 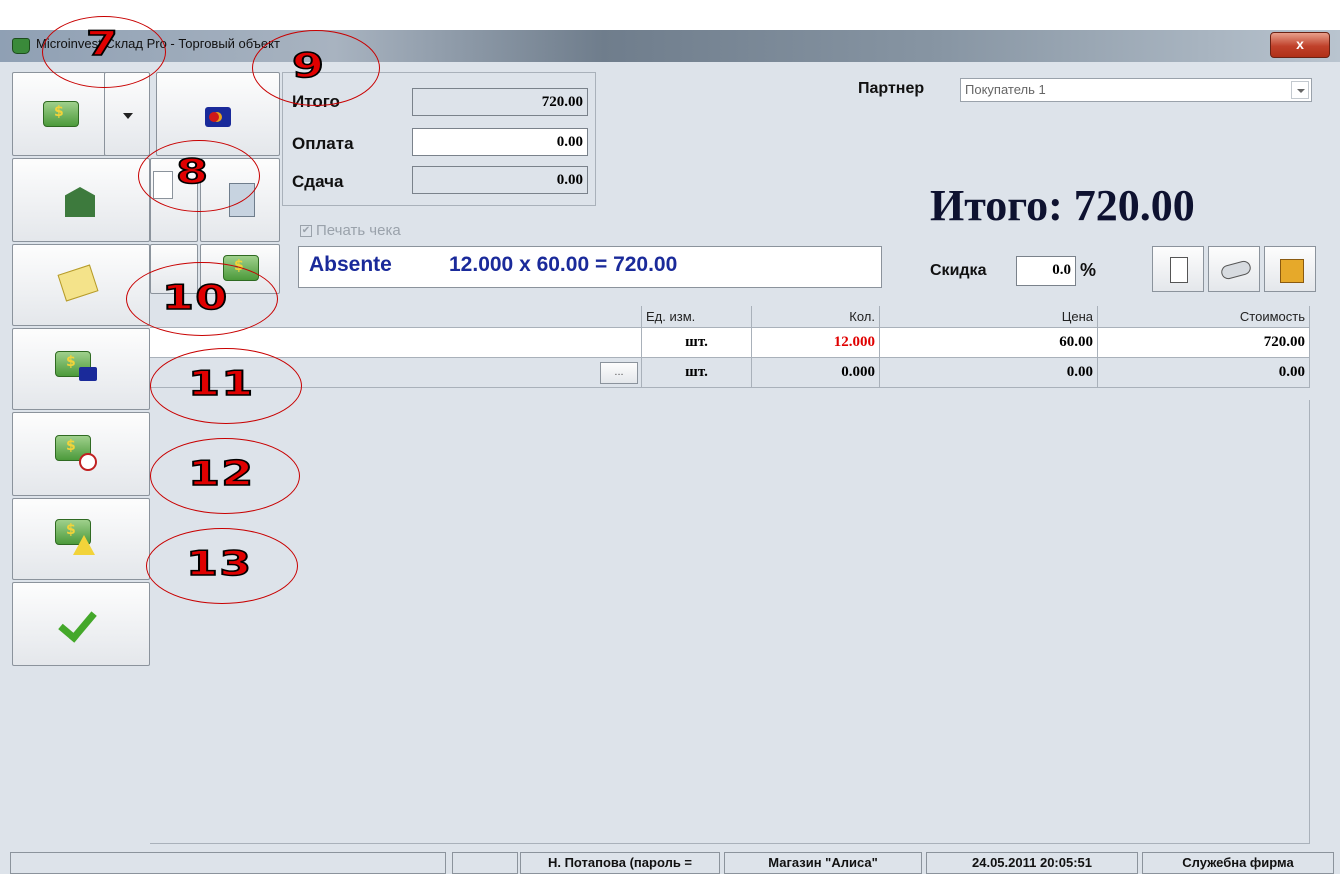 What do you see at coordinates (221, 474) in the screenshot?
I see `callout-12: 12` at bounding box center [221, 474].